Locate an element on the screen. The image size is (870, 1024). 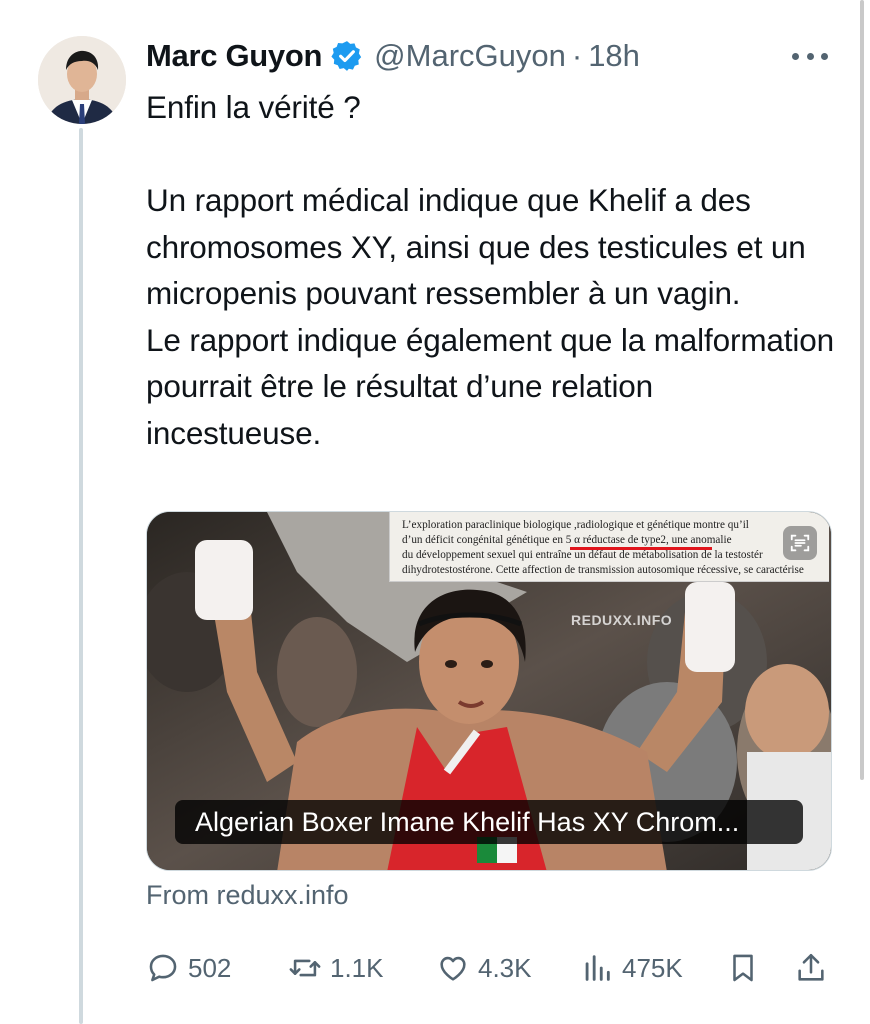
author-name: Marc Guyon is located at coordinates (234, 56).